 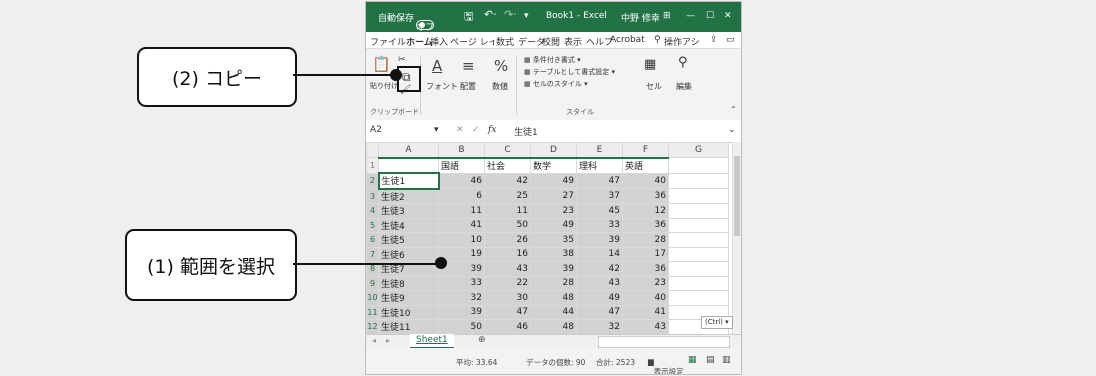 I want to click on cell-styles-button: ▦ セルのスタイル ▾, so click(x=556, y=84).